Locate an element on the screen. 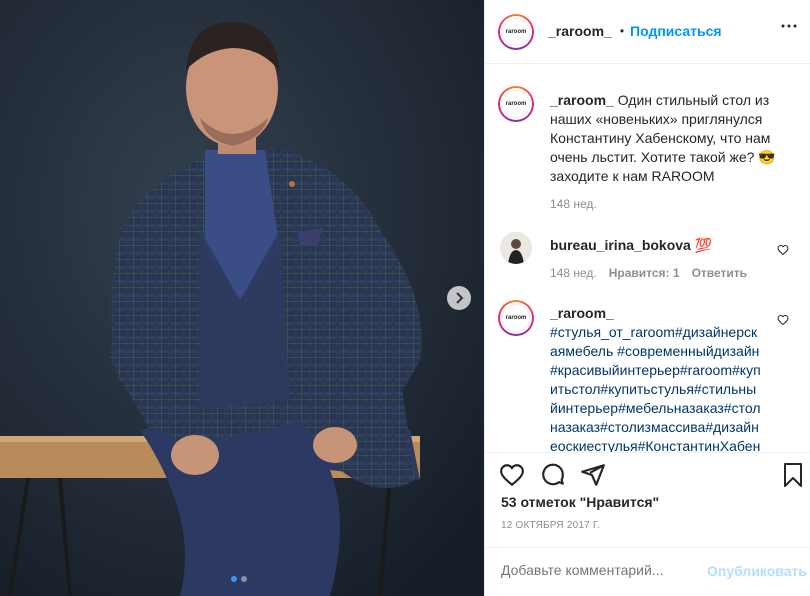  post-header: raroom _raroom_ • Подписаться is located at coordinates (647, 32).